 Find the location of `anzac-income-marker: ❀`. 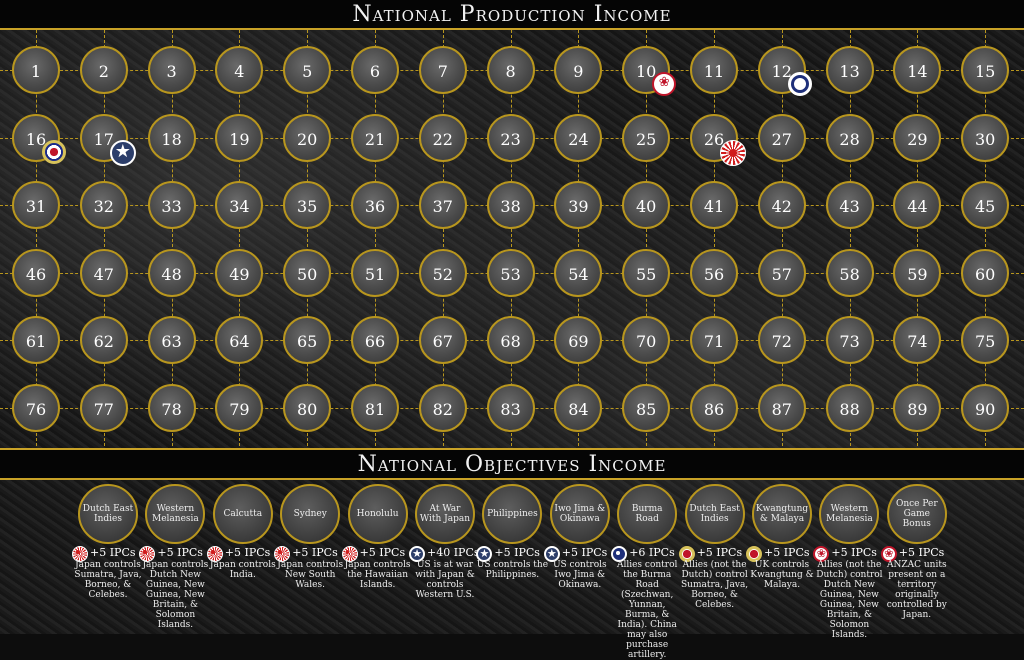

anzac-income-marker: ❀ is located at coordinates (664, 84).